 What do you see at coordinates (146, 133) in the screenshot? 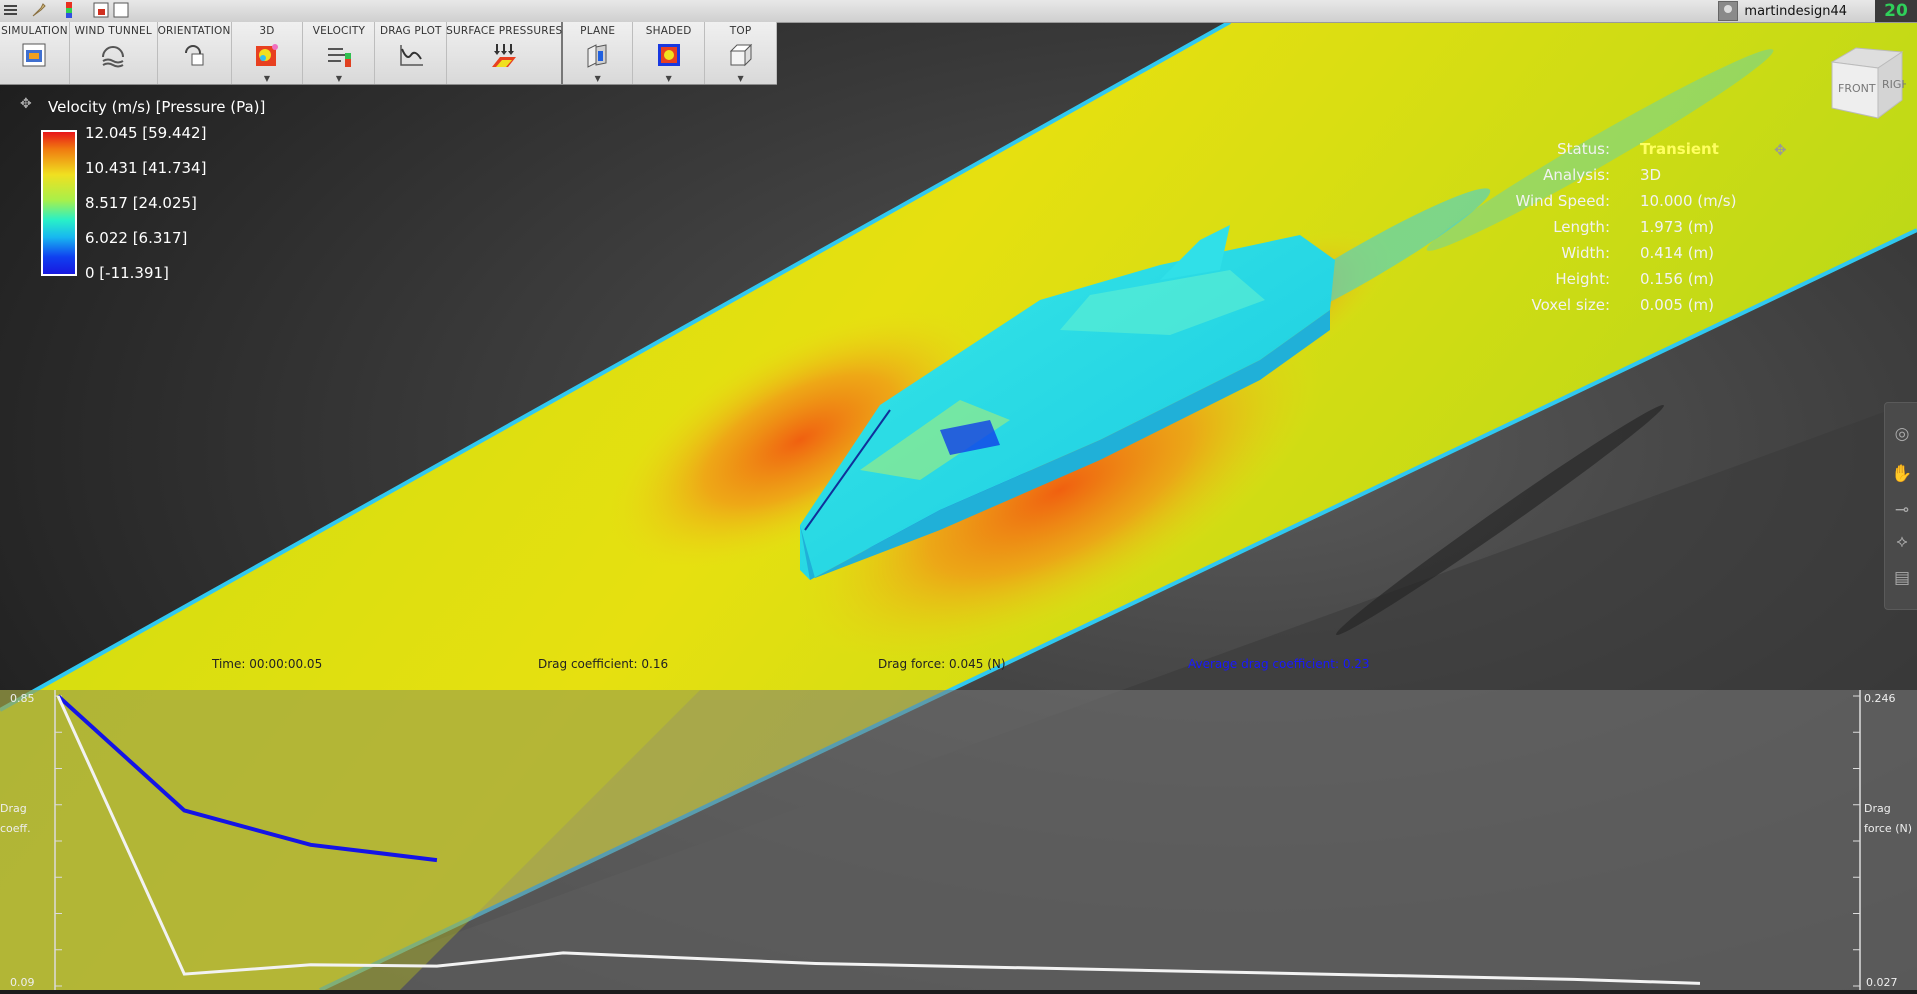
I see `legend-value: 12.045 [59.442]` at bounding box center [146, 133].